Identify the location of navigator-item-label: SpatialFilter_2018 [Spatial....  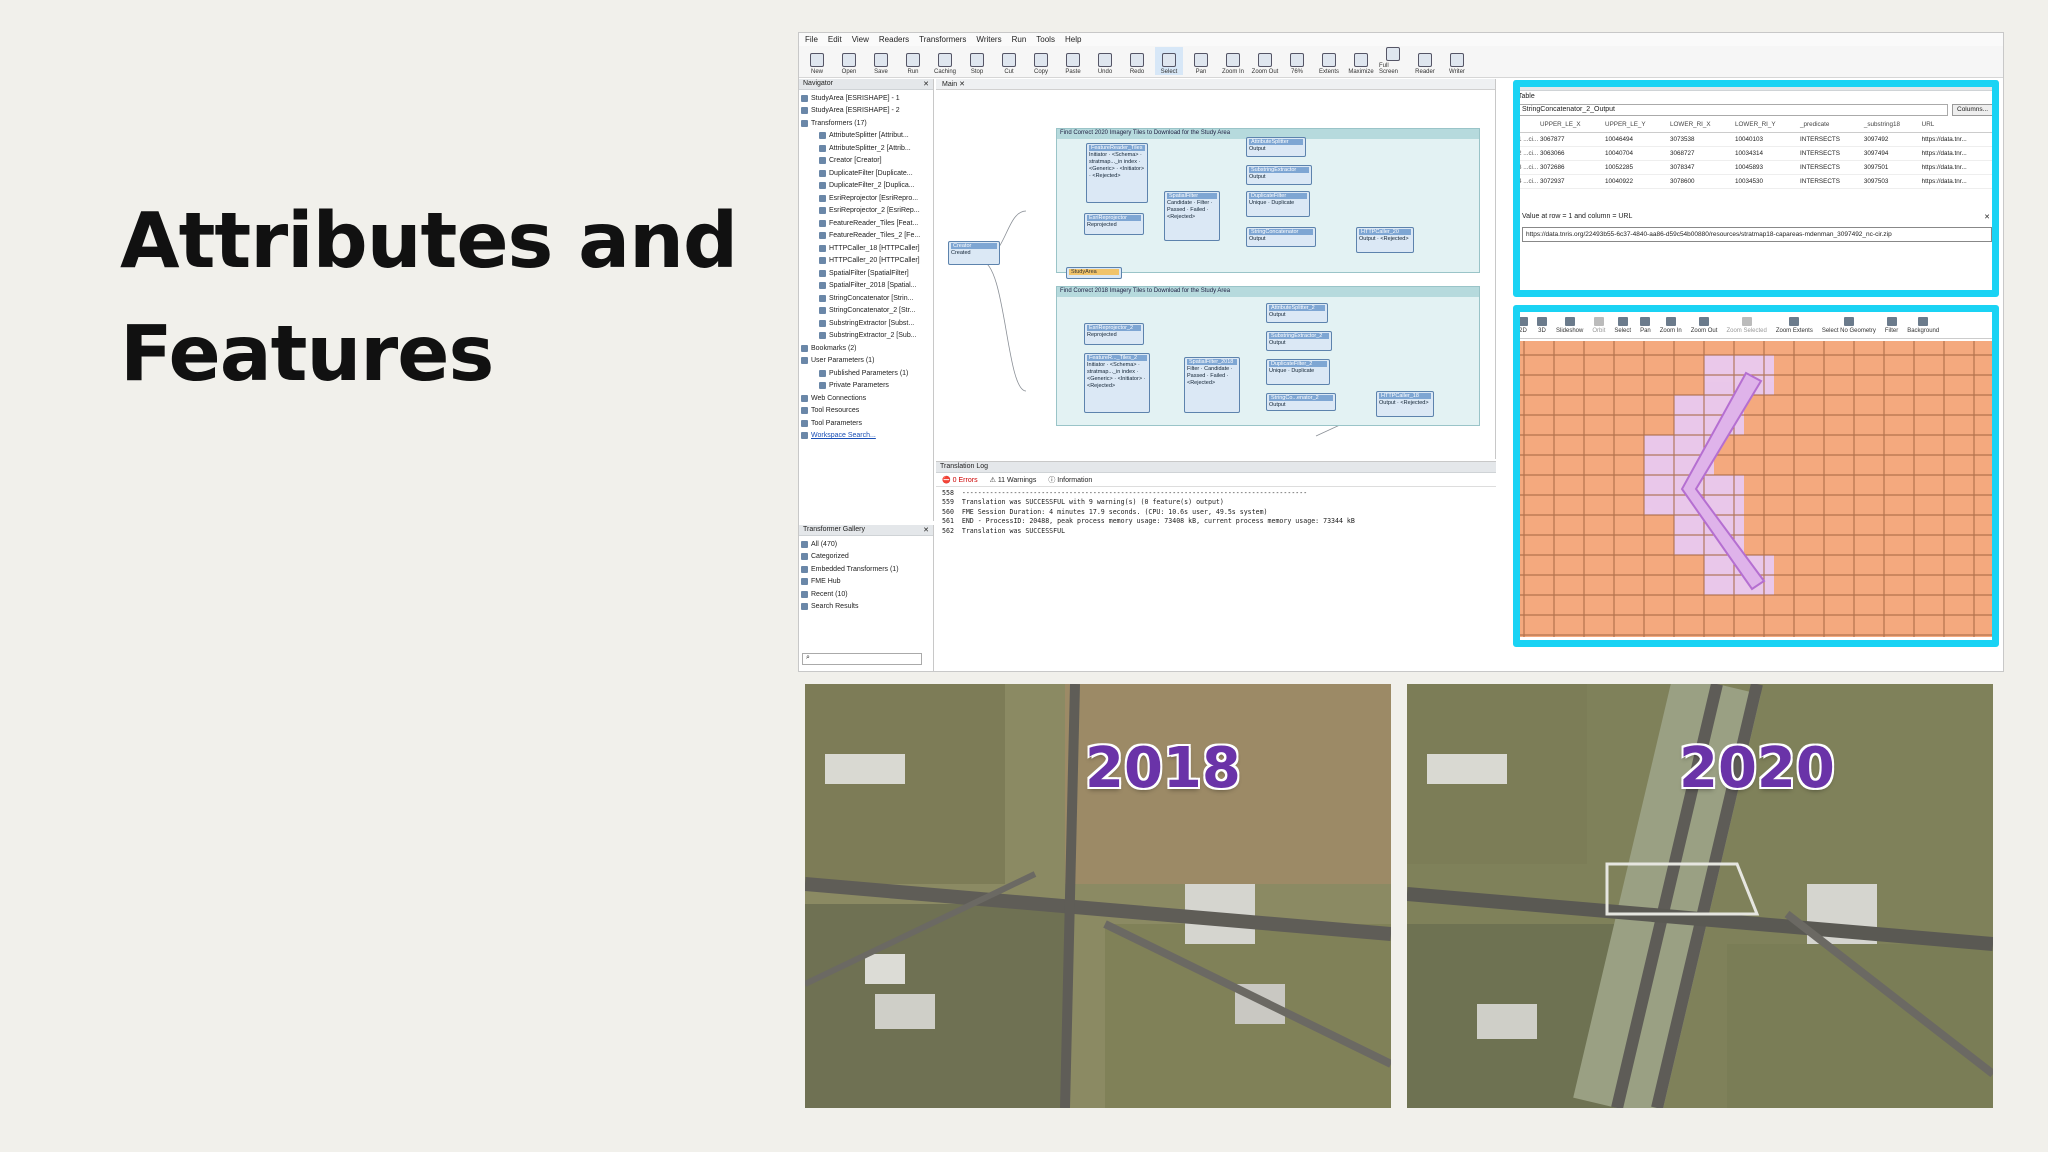
(873, 286).